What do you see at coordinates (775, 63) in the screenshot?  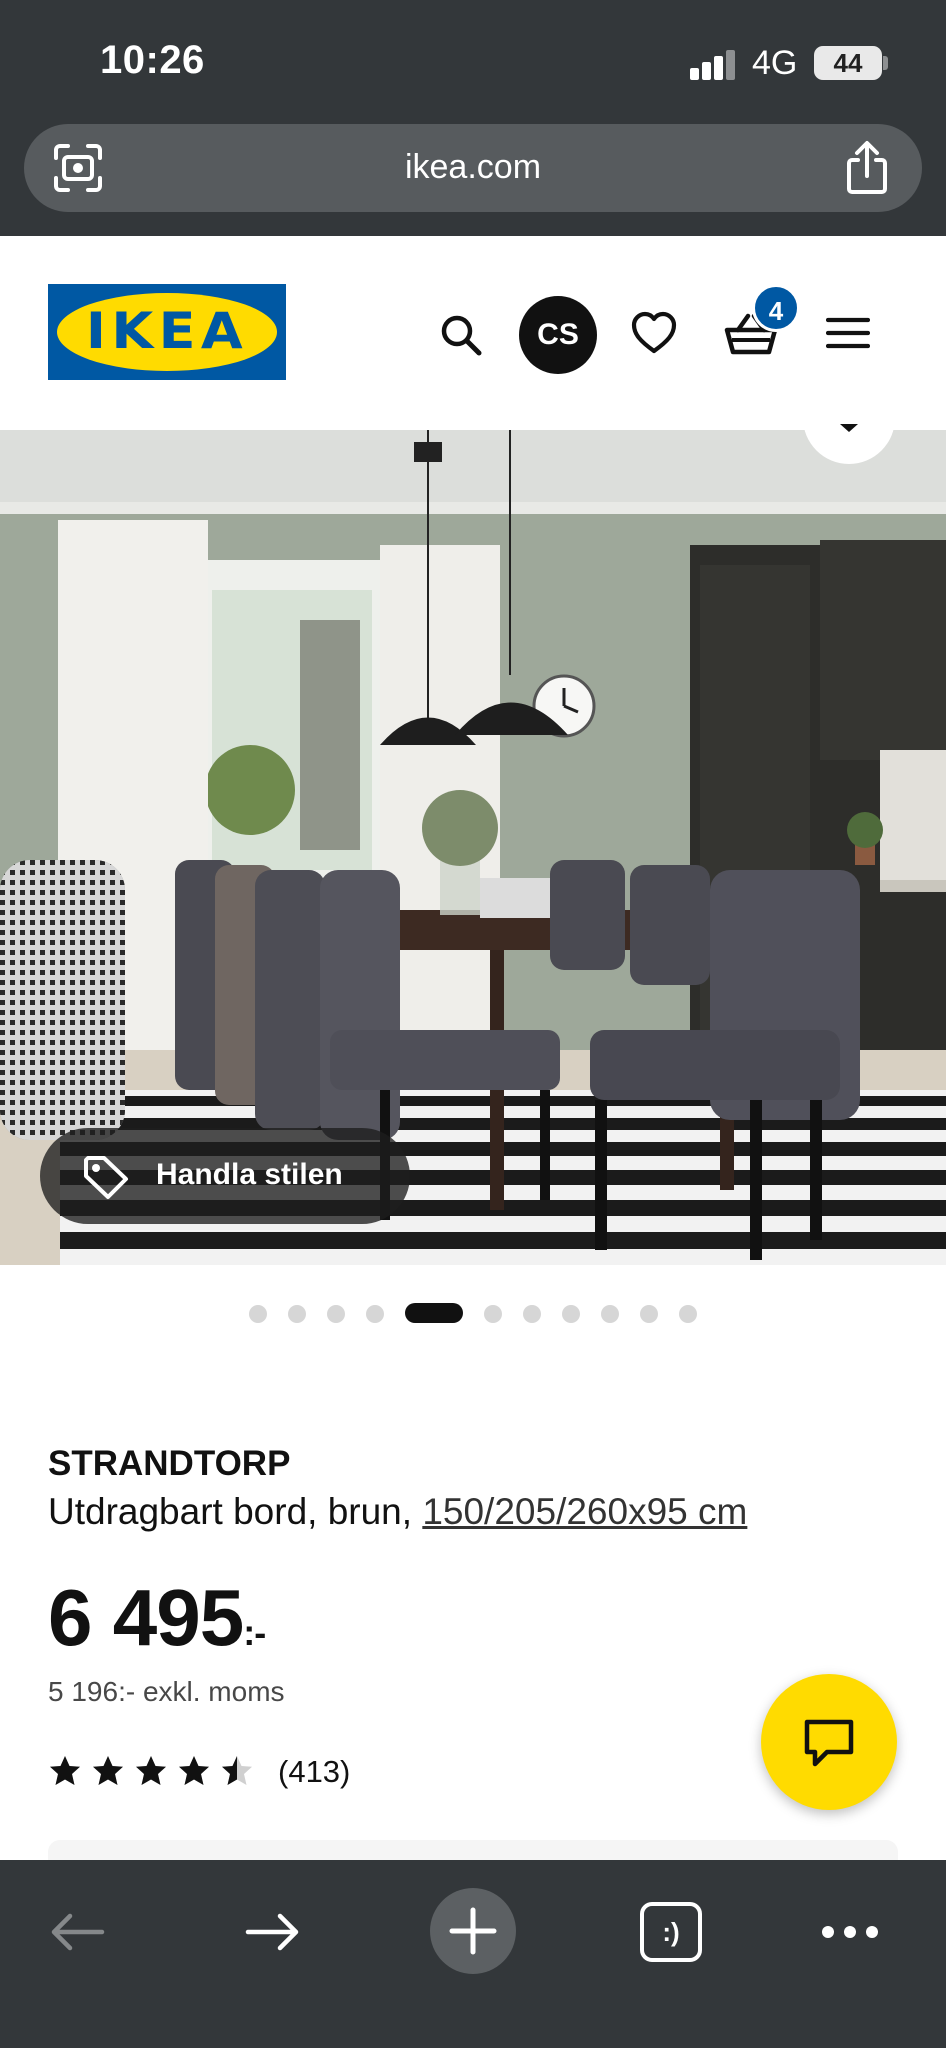 I see `network-type: 4G` at bounding box center [775, 63].